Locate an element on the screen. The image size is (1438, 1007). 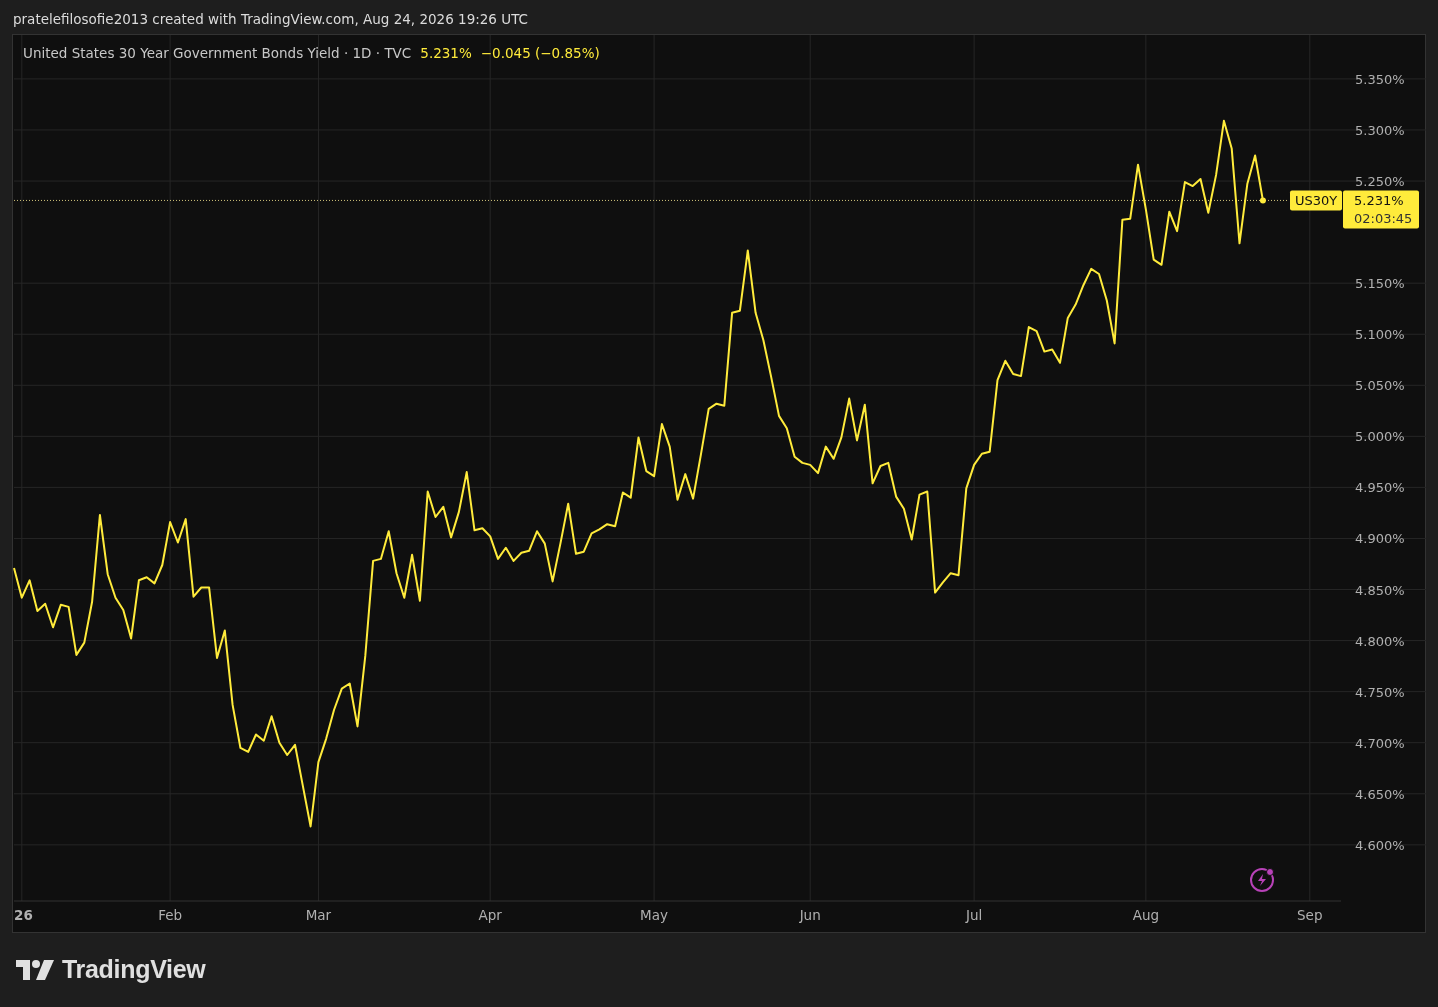
y-axis-label: 4.600% is located at coordinates (1380, 845).